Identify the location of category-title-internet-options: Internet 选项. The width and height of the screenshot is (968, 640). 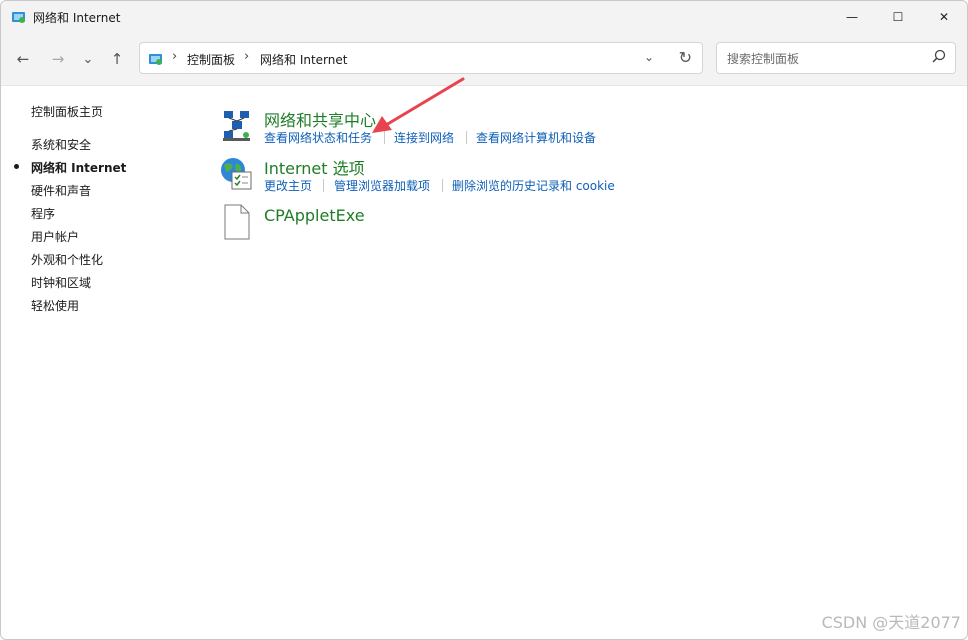
(314, 167).